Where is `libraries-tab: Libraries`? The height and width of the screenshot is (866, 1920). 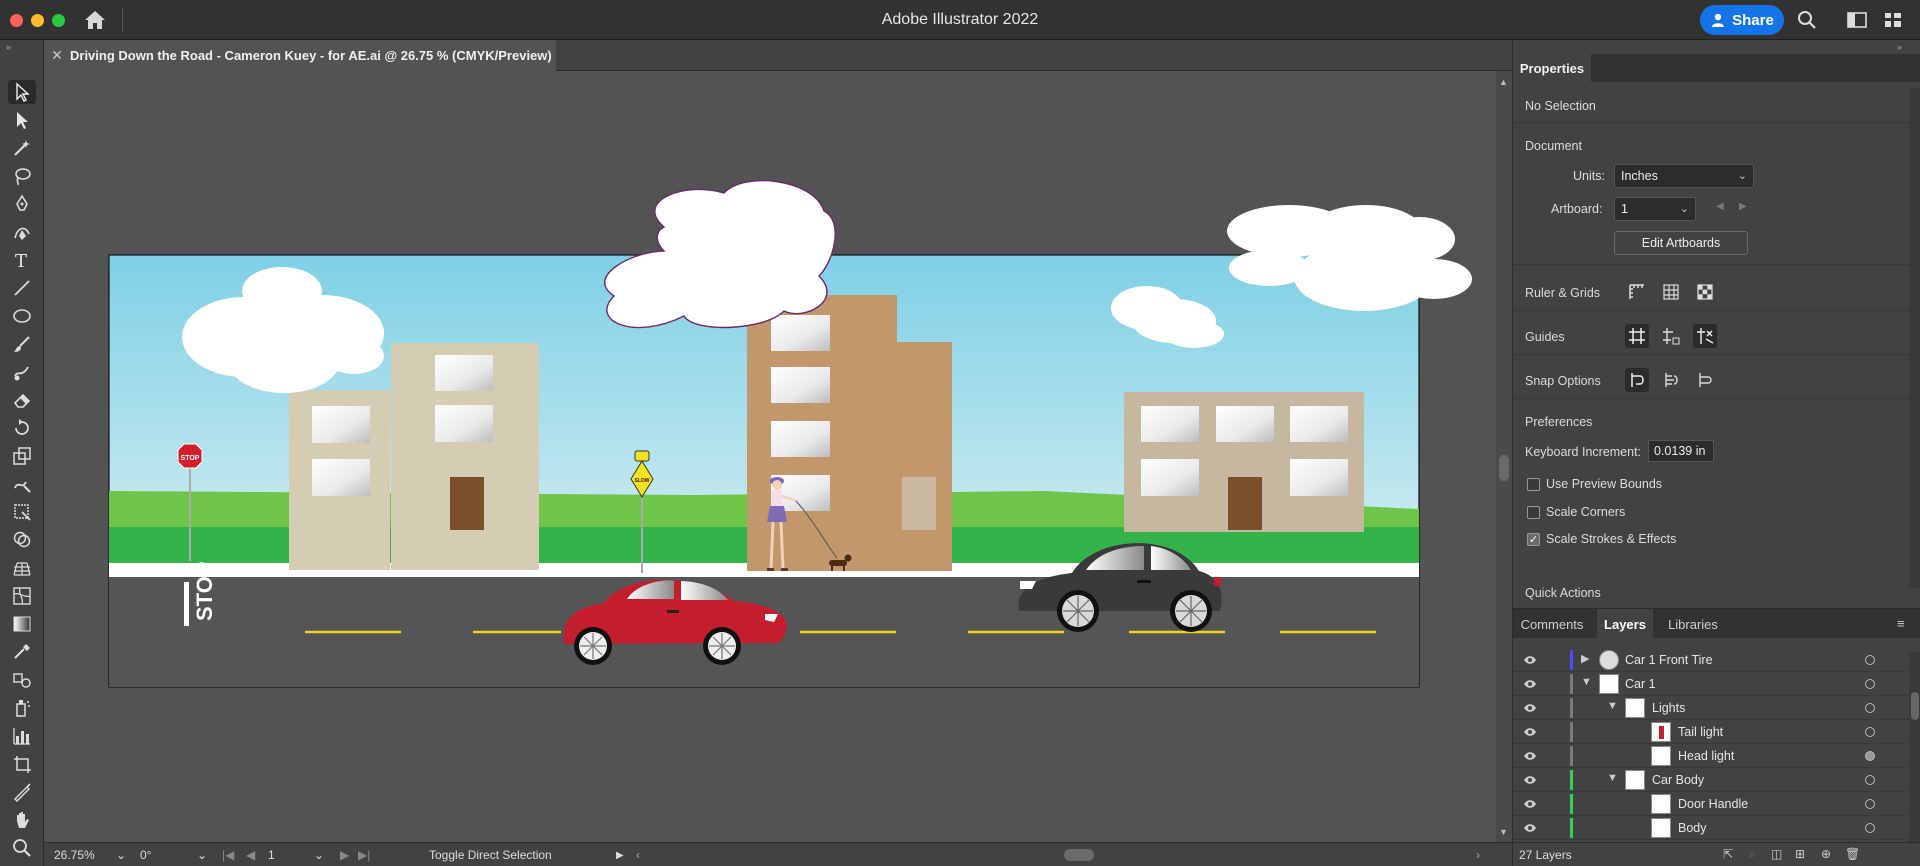
libraries-tab: Libraries is located at coordinates (1693, 624).